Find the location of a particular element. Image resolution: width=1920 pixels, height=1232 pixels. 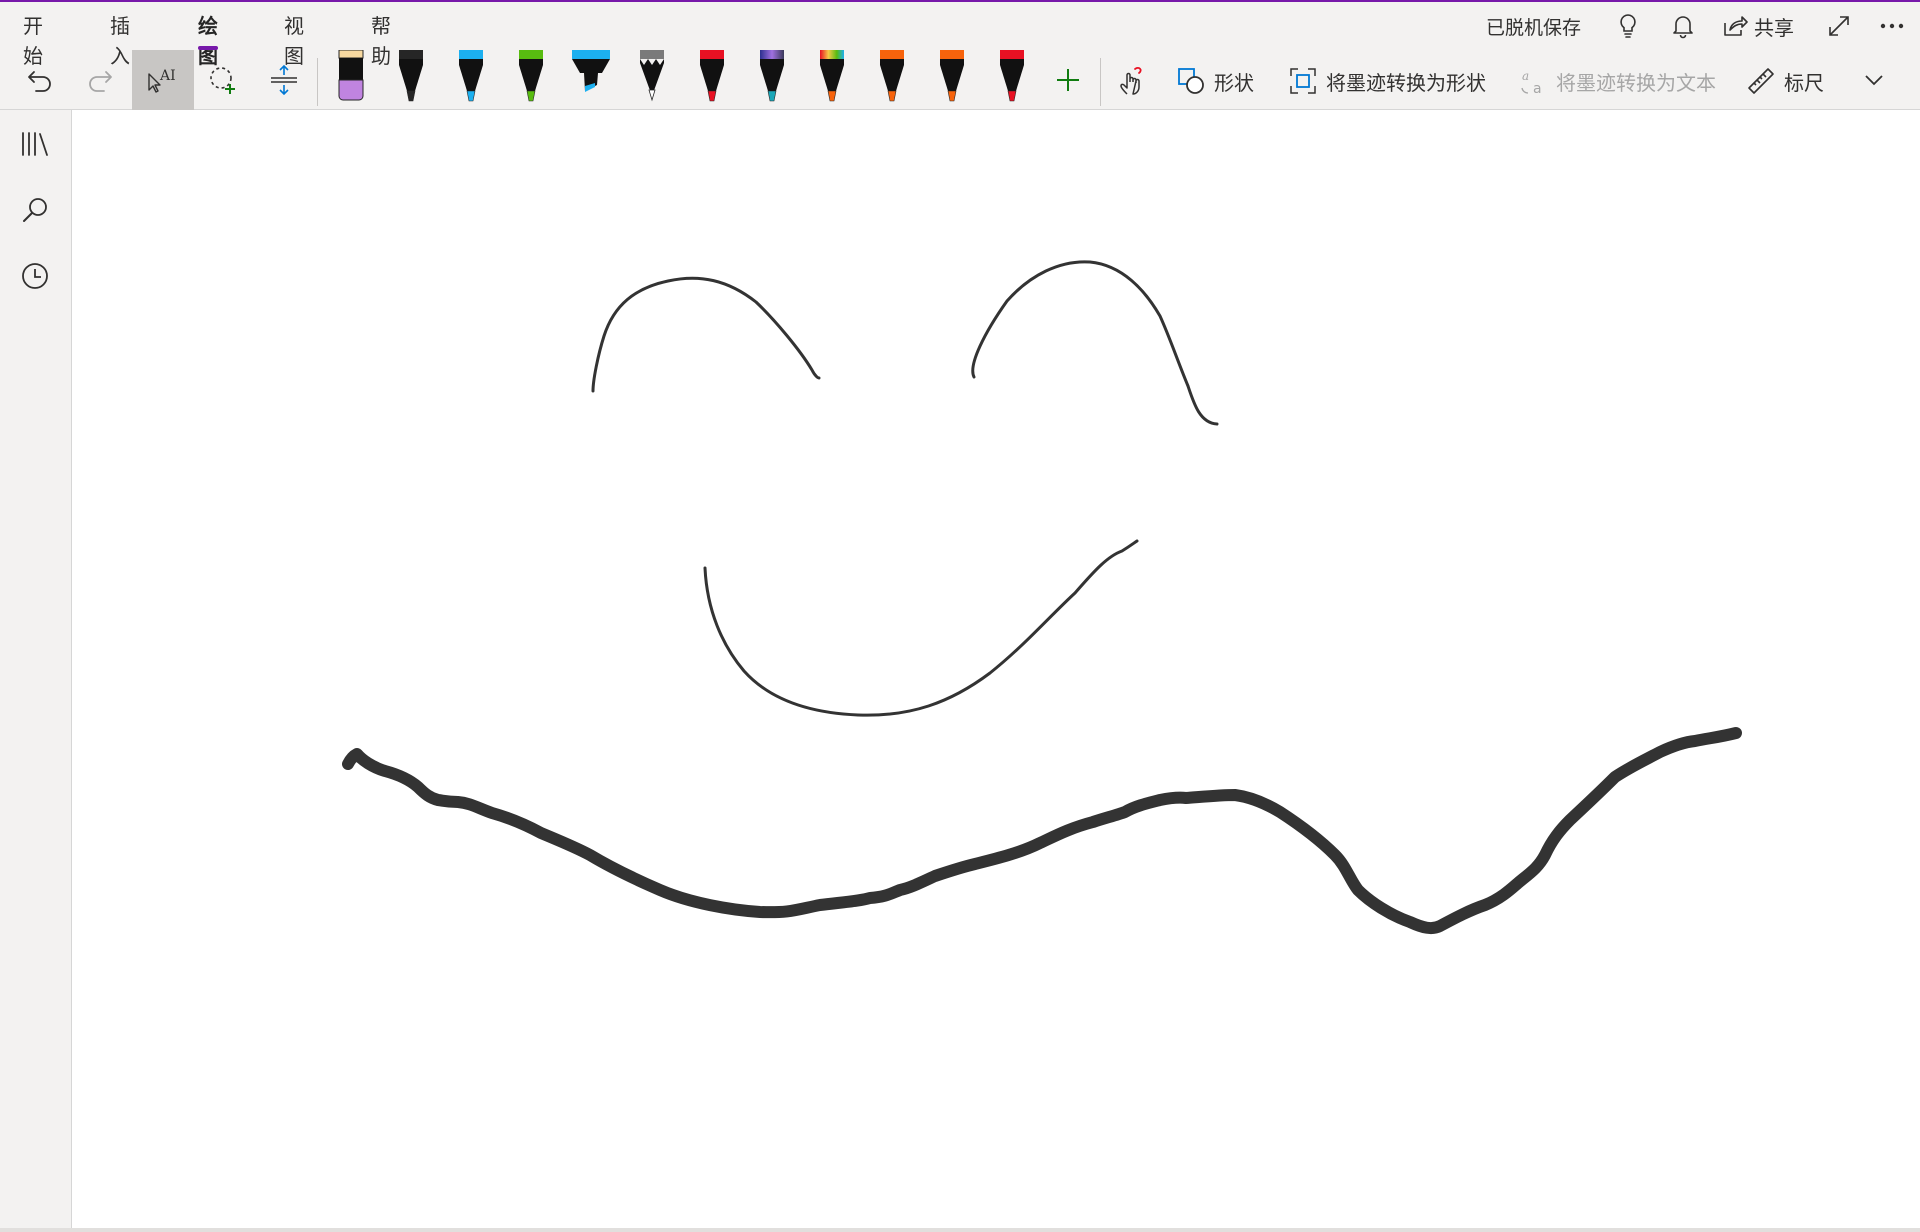

search-icon is located at coordinates (35, 210).